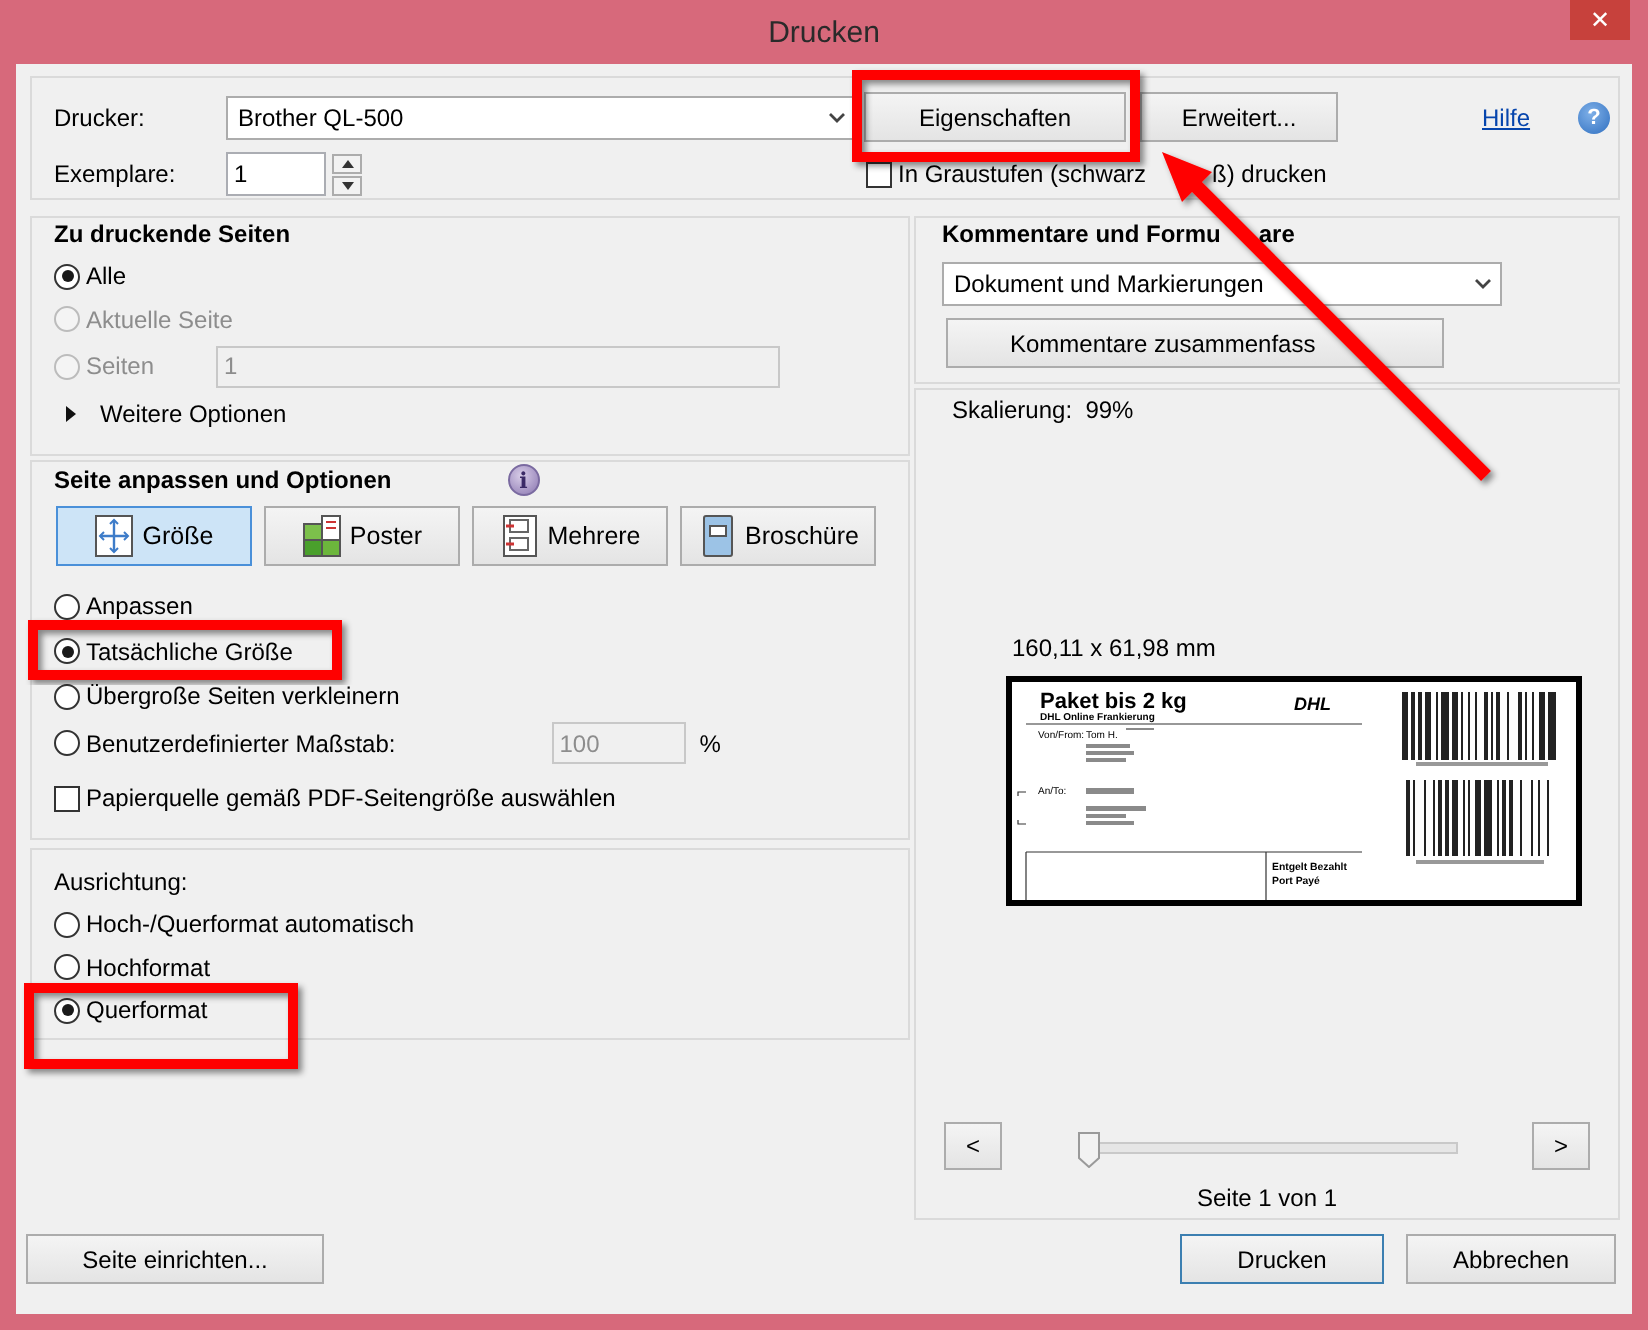  I want to click on arrow-up-icon, so click(347, 163).